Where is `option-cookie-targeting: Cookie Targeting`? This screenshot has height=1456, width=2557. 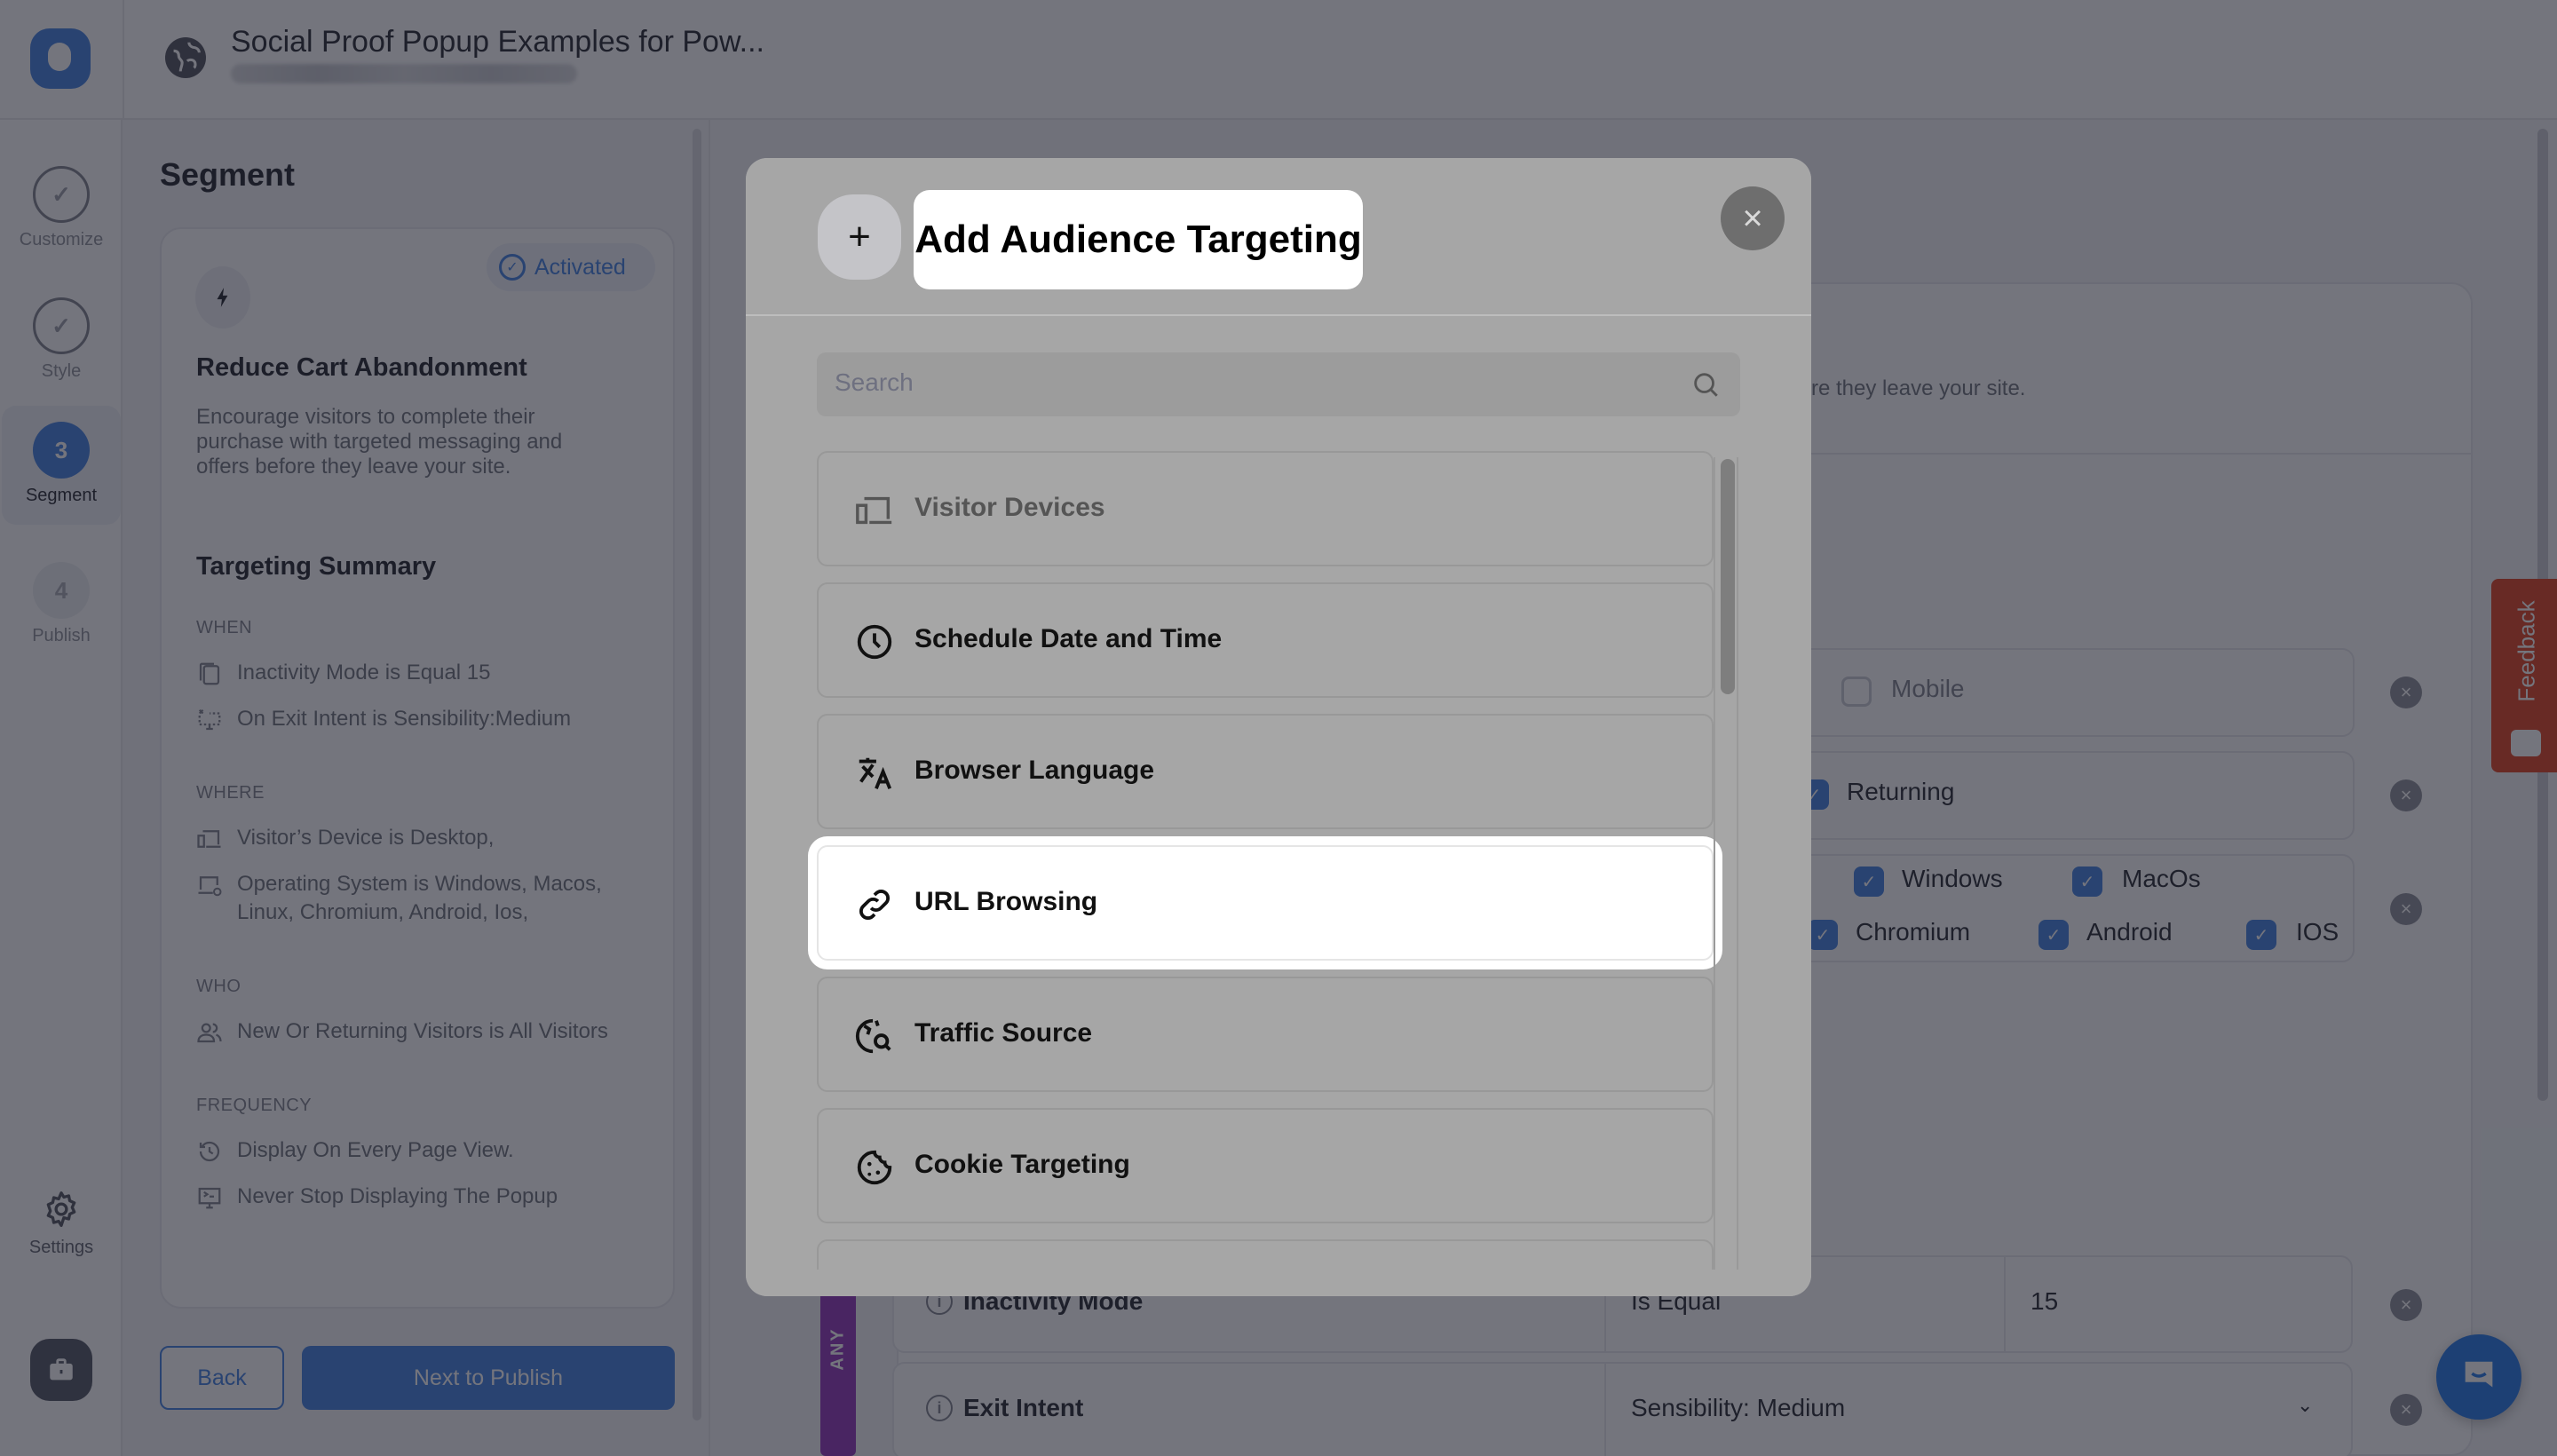
option-cookie-targeting: Cookie Targeting is located at coordinates (1265, 1165).